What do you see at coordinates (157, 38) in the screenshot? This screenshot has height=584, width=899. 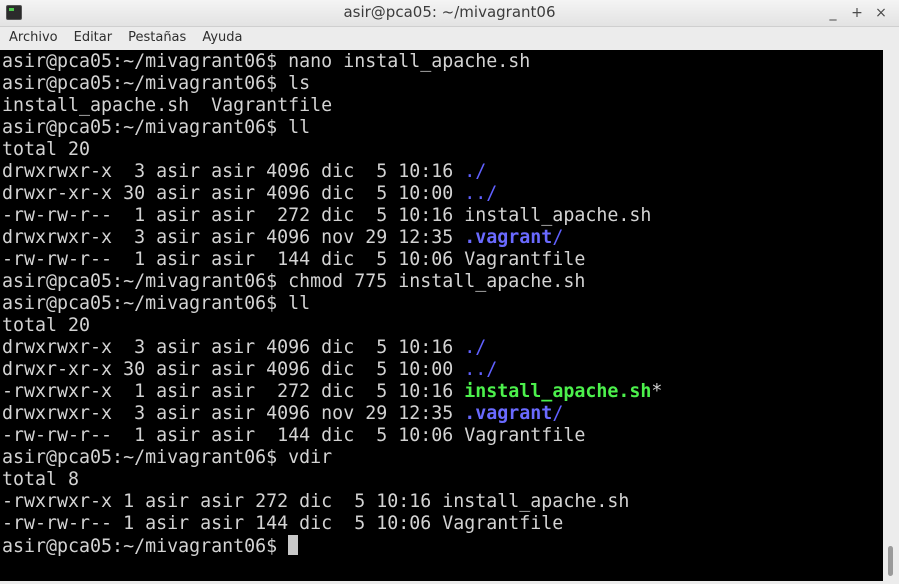 I see `menu-pestanas: Pestañas` at bounding box center [157, 38].